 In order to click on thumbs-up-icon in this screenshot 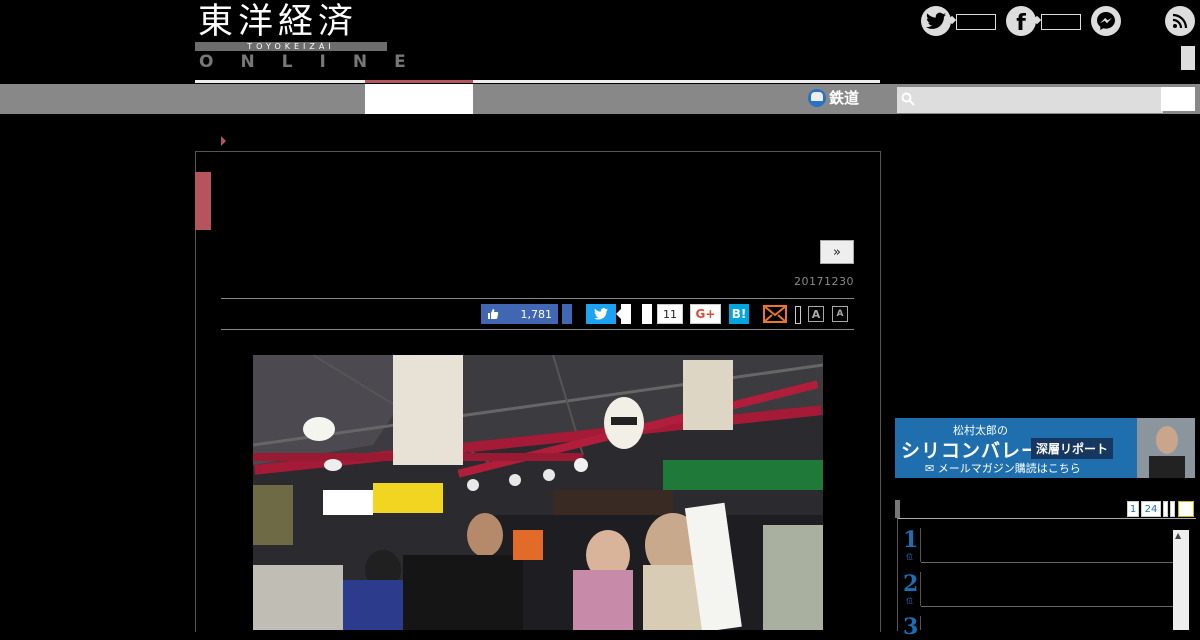, I will do `click(493, 314)`.